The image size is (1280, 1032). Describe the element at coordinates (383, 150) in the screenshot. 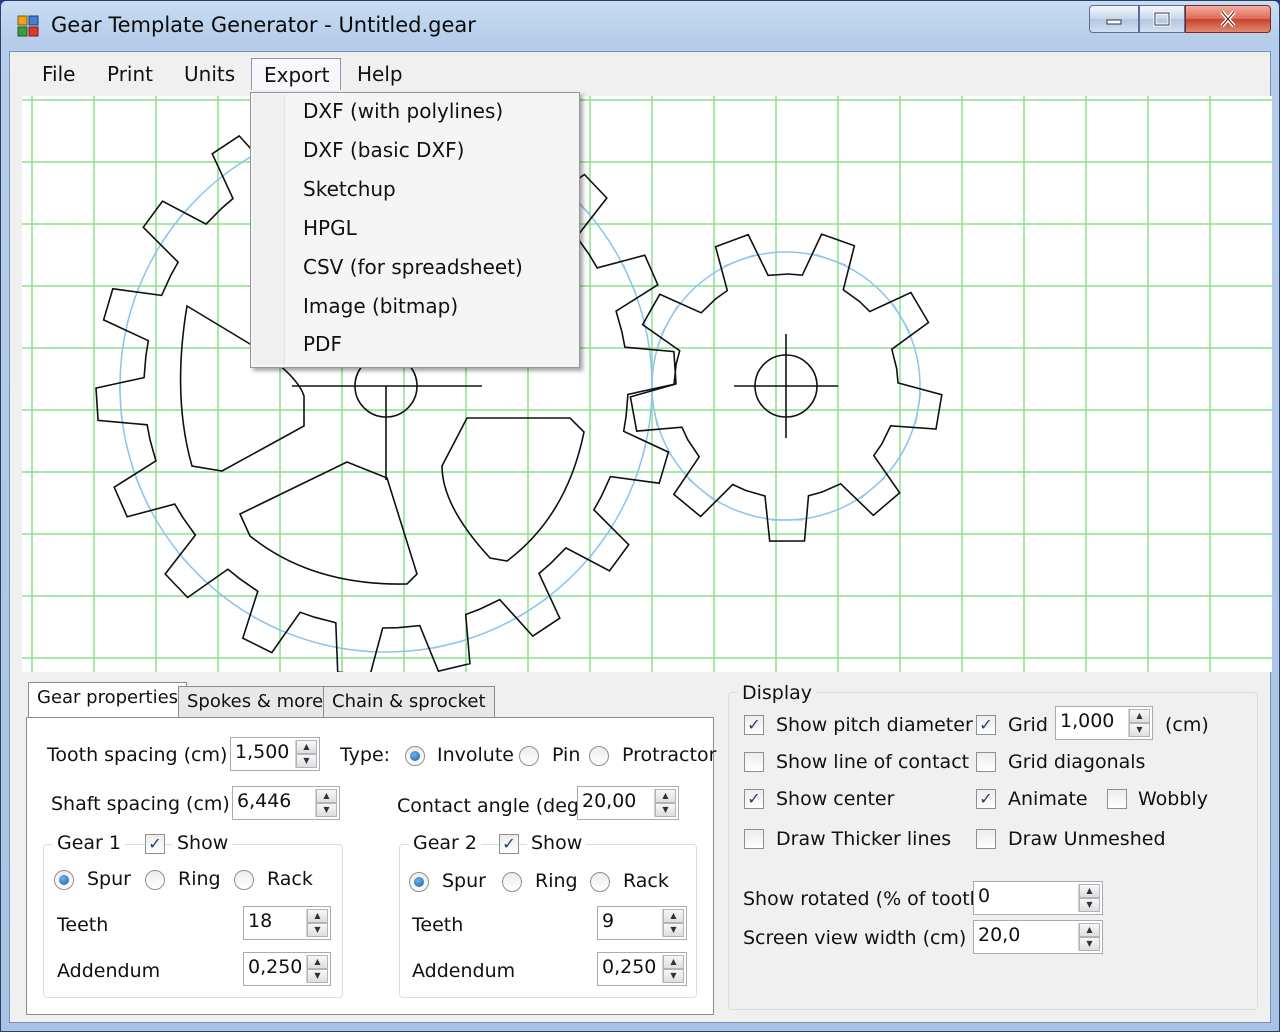

I see `export-dxf-basic: DXF (basic DXF)` at that location.